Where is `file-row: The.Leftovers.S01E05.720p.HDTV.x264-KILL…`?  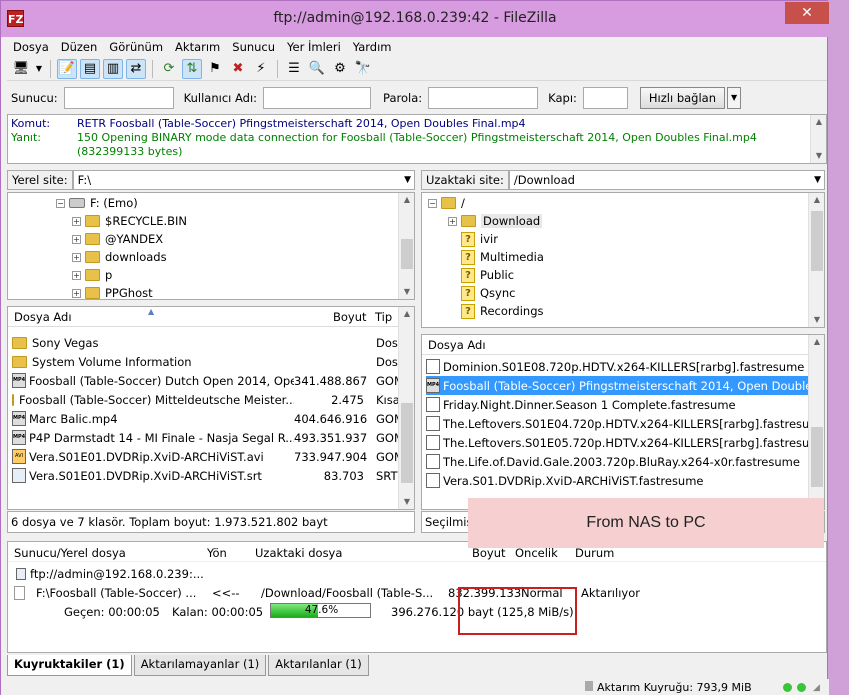
file-row: The.Leftovers.S01E05.720p.HDTV.x264-KILL… is located at coordinates (617, 442).